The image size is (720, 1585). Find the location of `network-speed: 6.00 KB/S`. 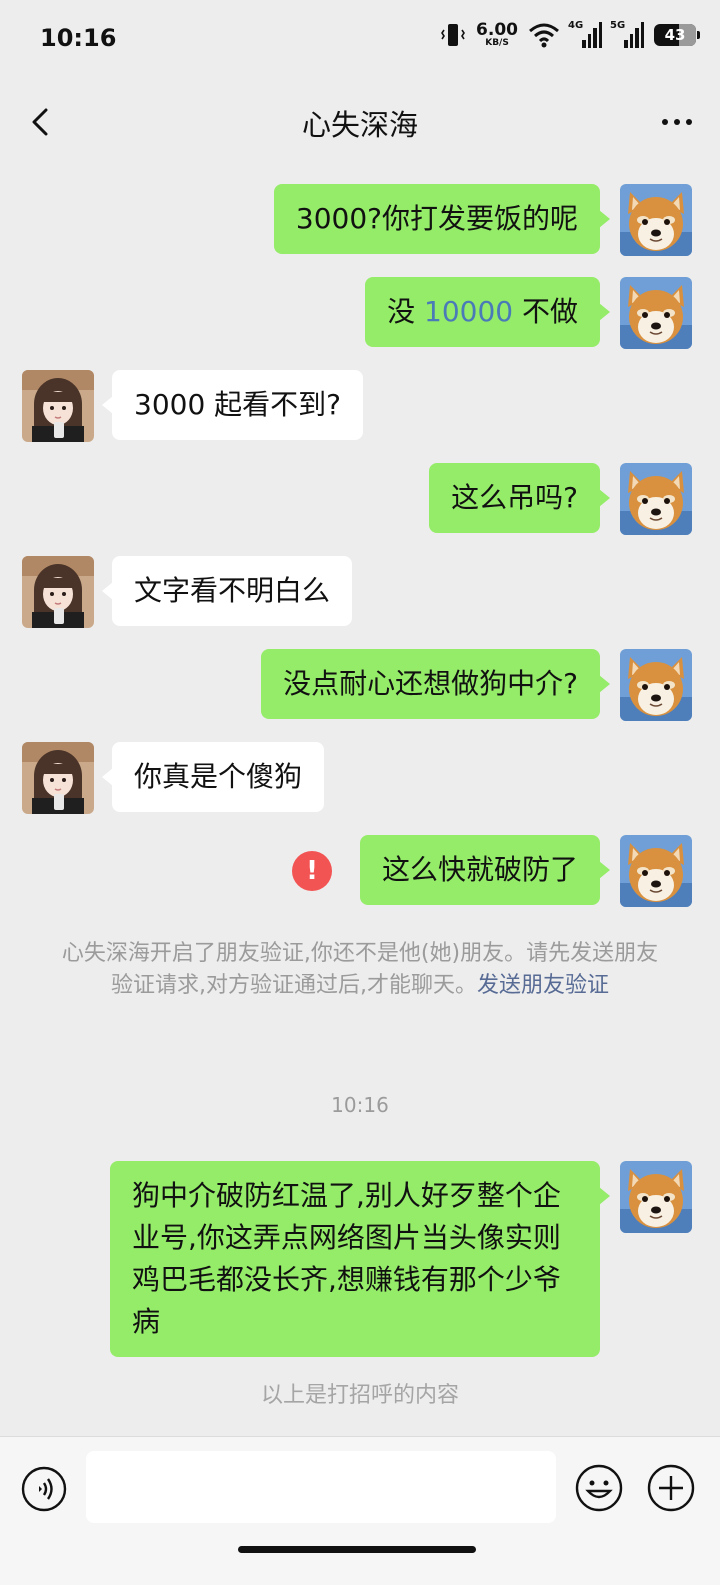

network-speed: 6.00 KB/S is located at coordinates (497, 35).